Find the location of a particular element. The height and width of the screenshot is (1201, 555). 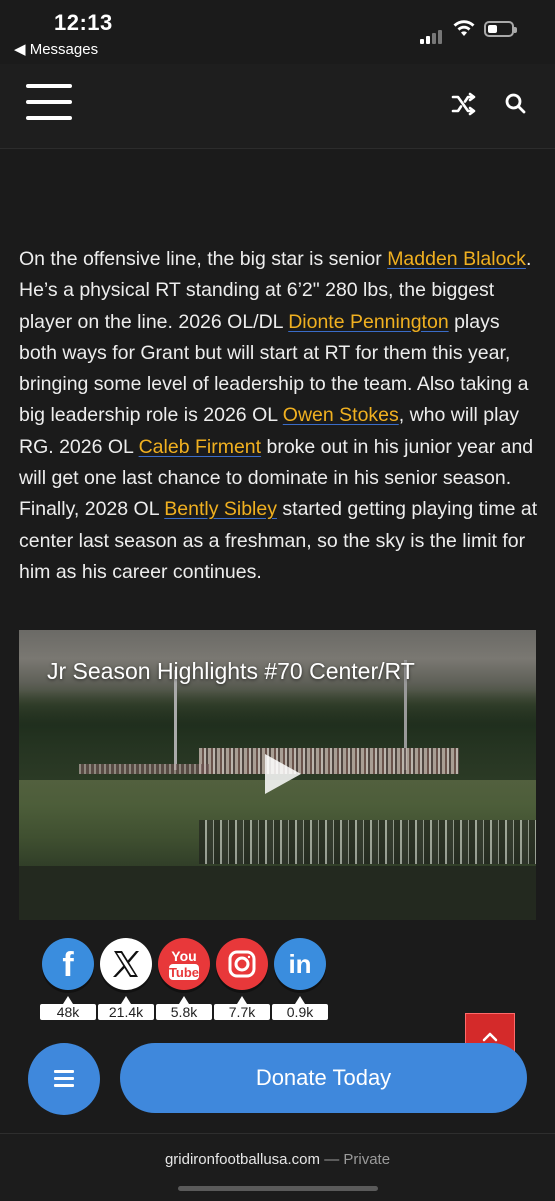

home-indicator is located at coordinates (278, 1188).